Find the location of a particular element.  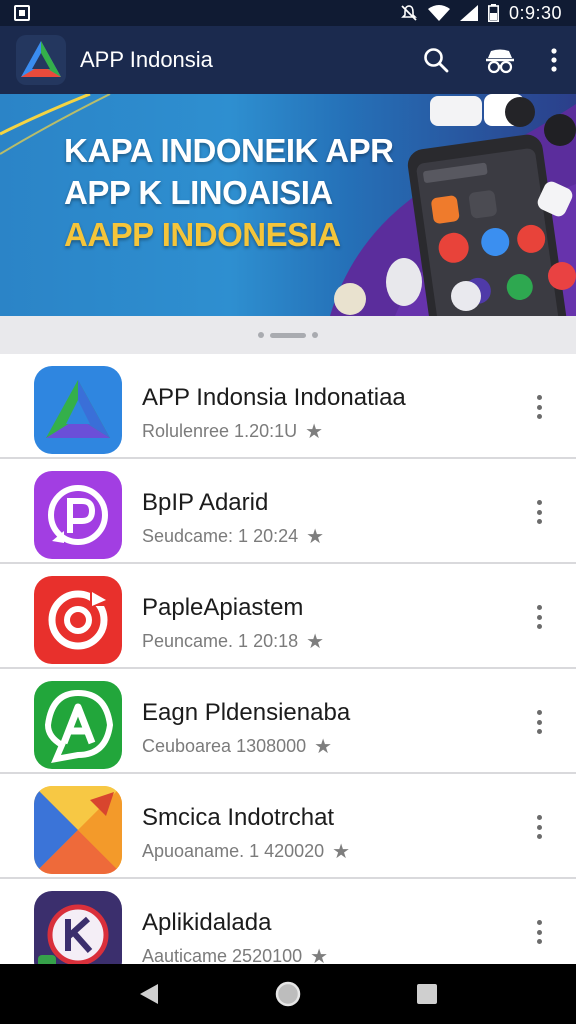

app-meta: Peuncame. 1 20:18 ★ is located at coordinates (233, 641).